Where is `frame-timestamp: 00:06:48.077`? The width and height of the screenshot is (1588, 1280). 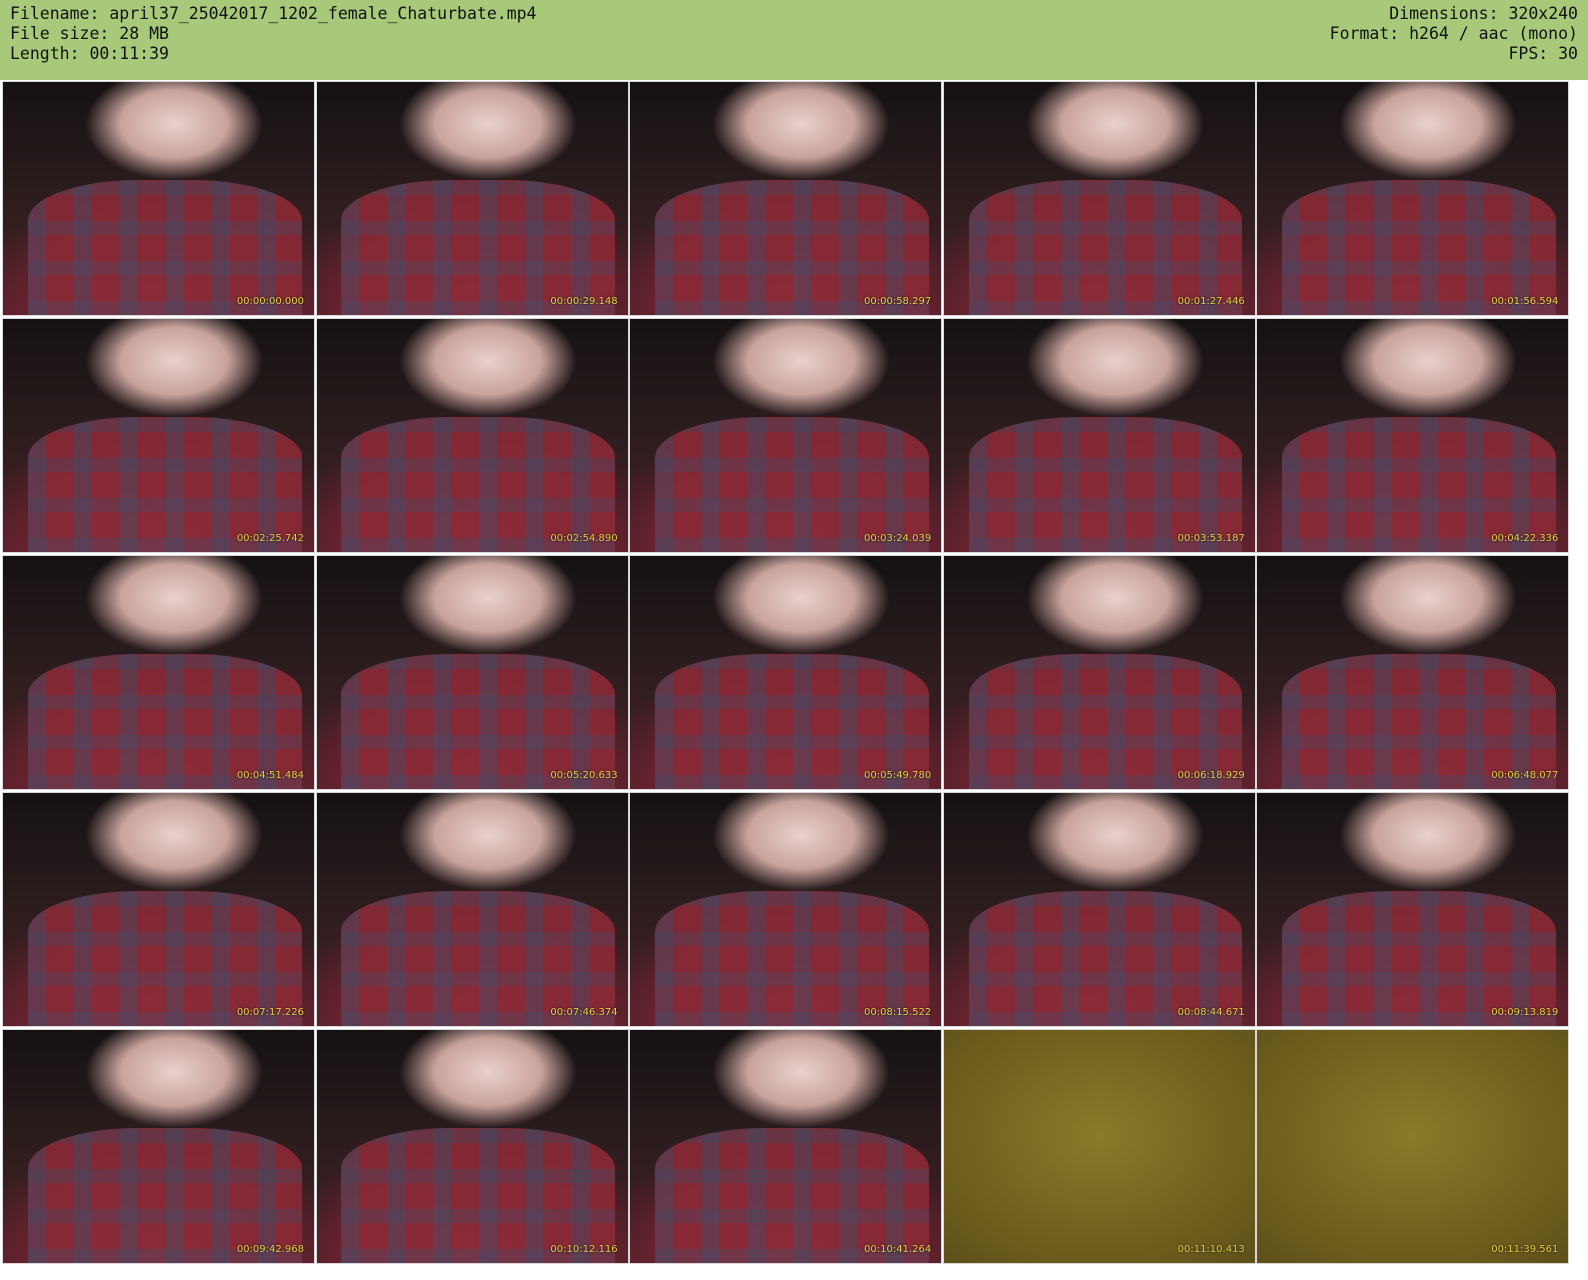 frame-timestamp: 00:06:48.077 is located at coordinates (1525, 775).